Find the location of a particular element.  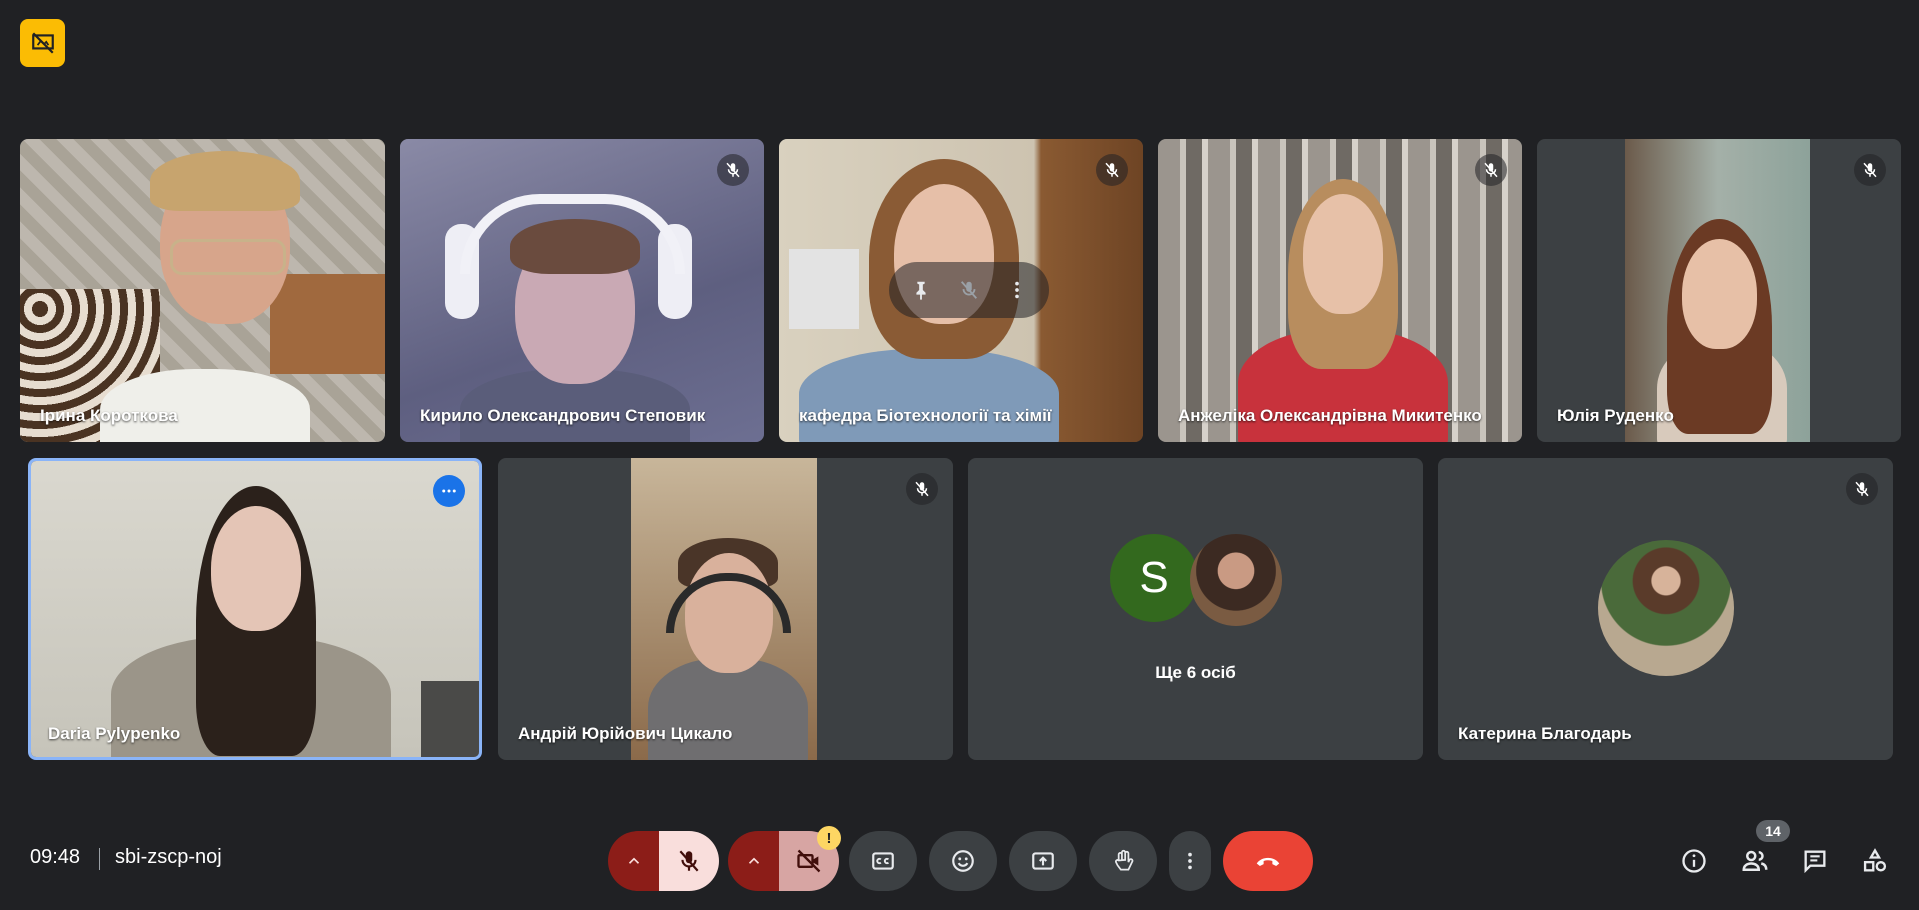

info-icon is located at coordinates (1694, 861).